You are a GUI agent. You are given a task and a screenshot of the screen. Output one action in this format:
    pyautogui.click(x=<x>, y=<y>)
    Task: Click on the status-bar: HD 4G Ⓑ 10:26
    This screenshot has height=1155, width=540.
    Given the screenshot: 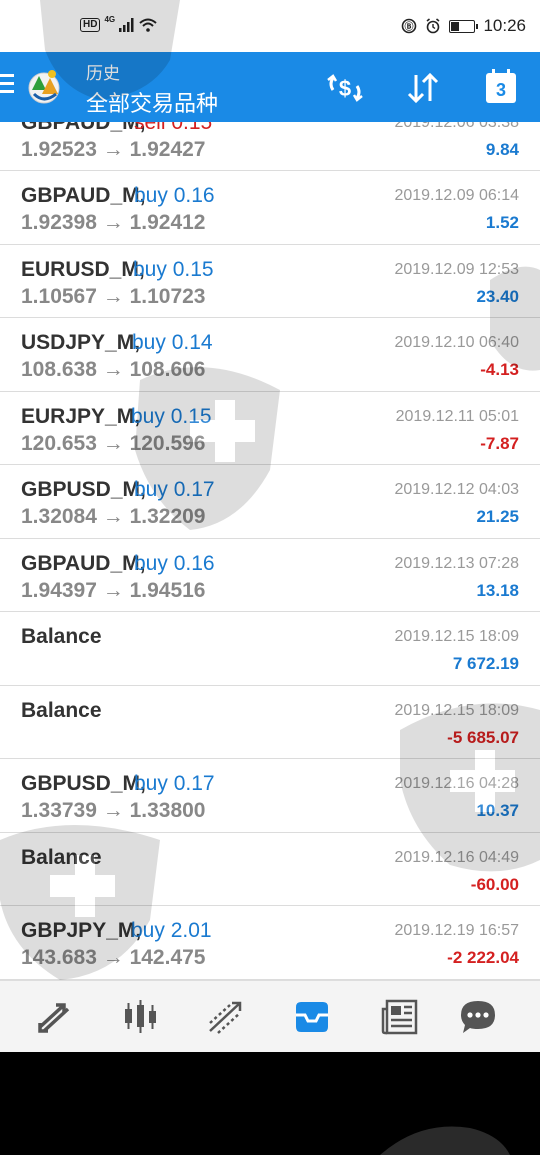 What is the action you would take?
    pyautogui.click(x=270, y=26)
    